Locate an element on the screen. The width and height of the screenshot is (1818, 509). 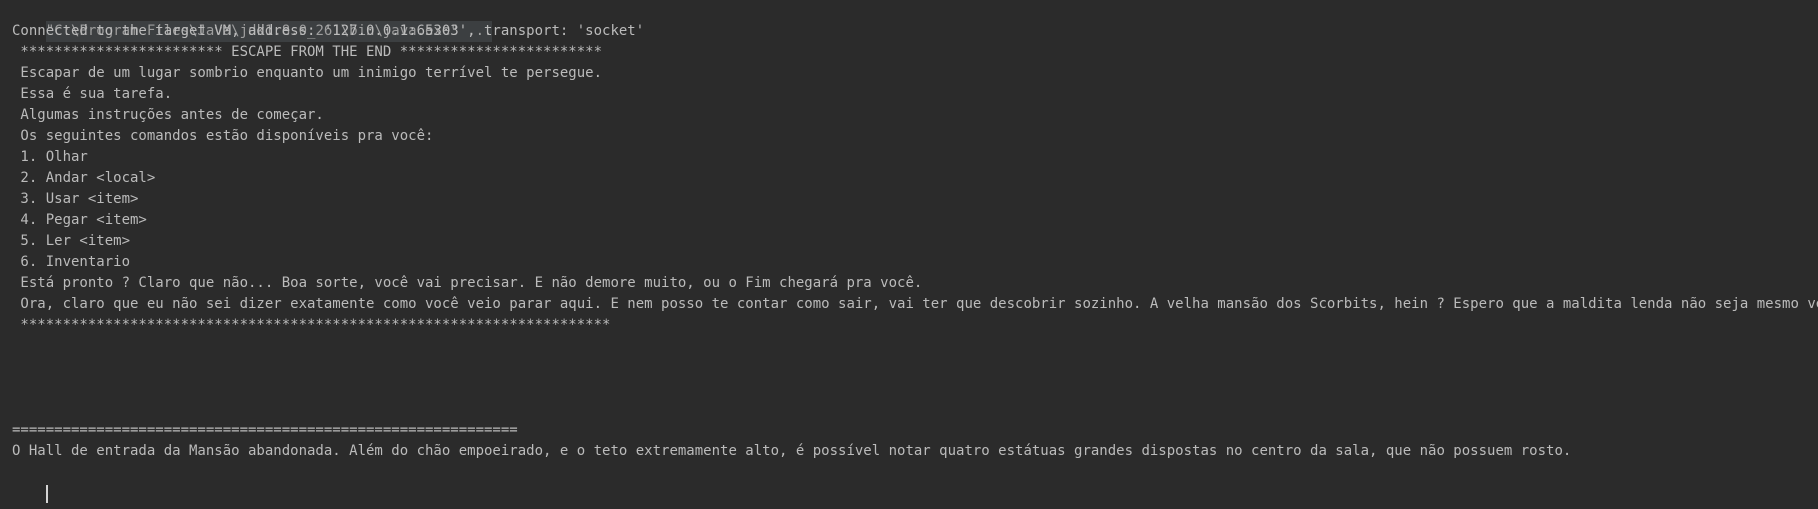
text-cursor is located at coordinates (46, 493).